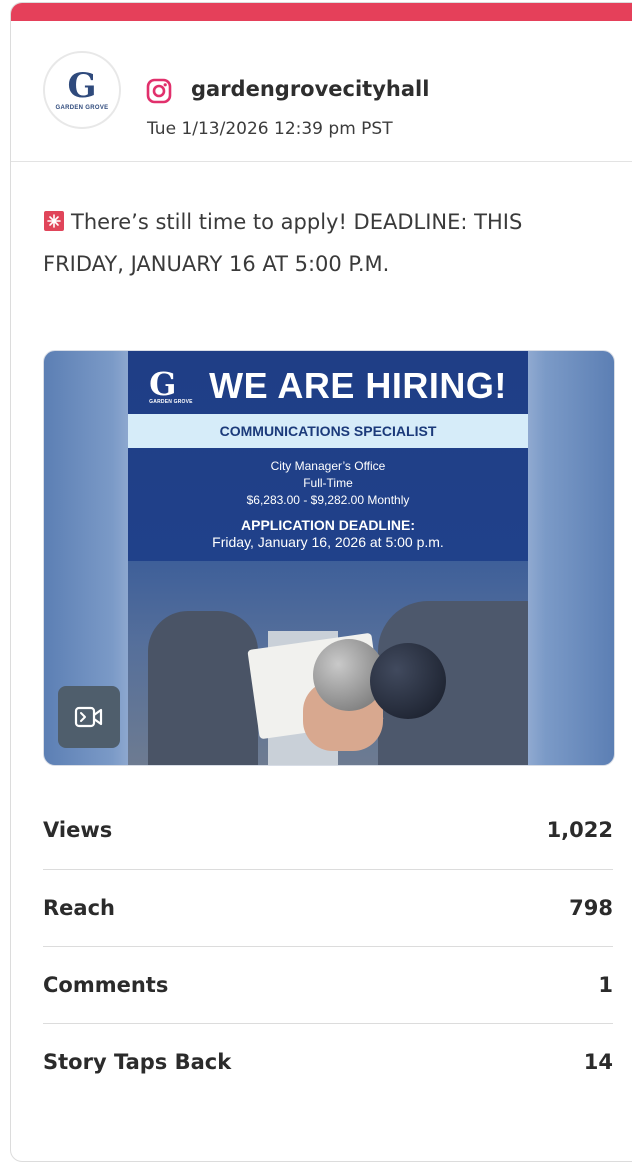 This screenshot has height=1162, width=632. Describe the element at coordinates (358, 385) in the screenshot. I see `poster-title: WE ARE HIRING!` at that location.